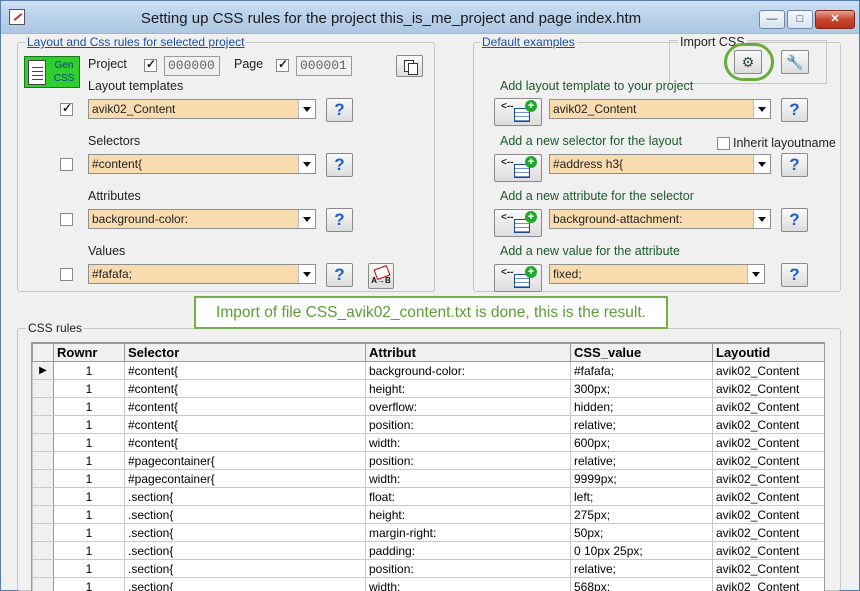  Describe the element at coordinates (641, 514) in the screenshot. I see `cell-css-value: 275px;` at that location.